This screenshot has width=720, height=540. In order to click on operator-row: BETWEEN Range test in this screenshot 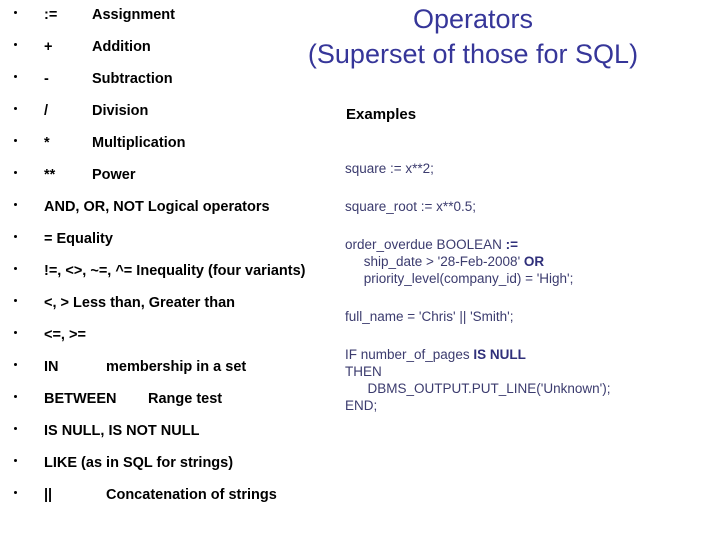, I will do `click(165, 400)`.